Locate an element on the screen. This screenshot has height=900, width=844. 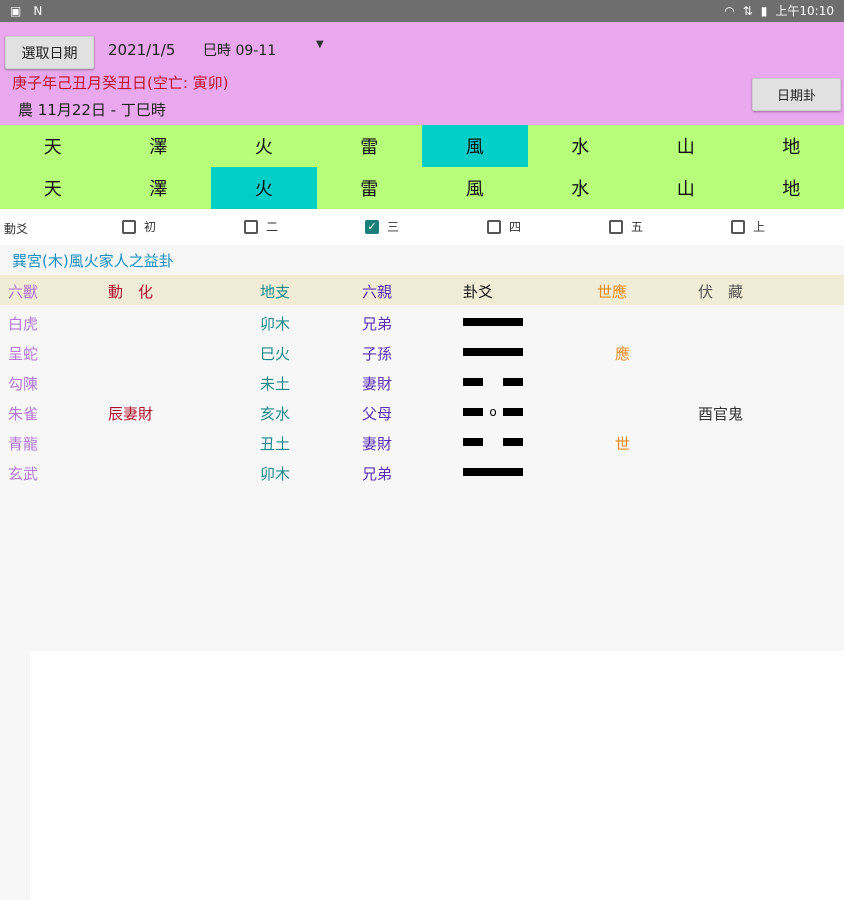
status-time: 上午10:10 is located at coordinates (804, 11).